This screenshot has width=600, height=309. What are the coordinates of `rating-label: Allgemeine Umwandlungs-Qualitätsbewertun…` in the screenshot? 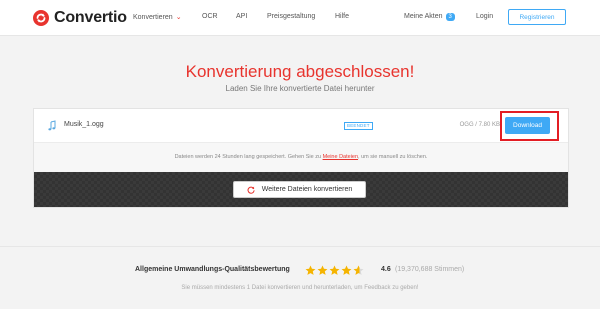 It's located at (212, 269).